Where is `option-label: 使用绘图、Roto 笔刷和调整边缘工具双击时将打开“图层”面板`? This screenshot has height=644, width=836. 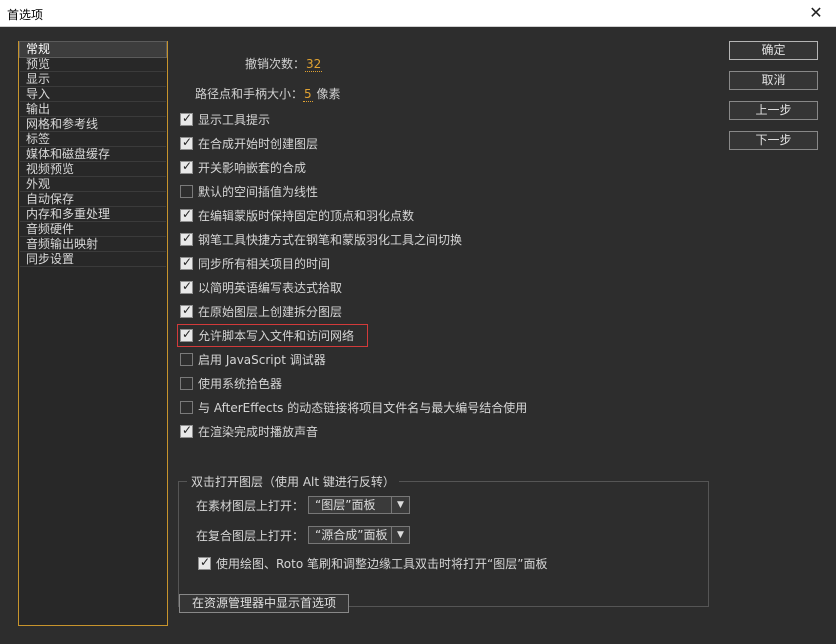
option-label: 使用绘图、Roto 笔刷和调整边缘工具双击时将打开“图层”面板 is located at coordinates (382, 563).